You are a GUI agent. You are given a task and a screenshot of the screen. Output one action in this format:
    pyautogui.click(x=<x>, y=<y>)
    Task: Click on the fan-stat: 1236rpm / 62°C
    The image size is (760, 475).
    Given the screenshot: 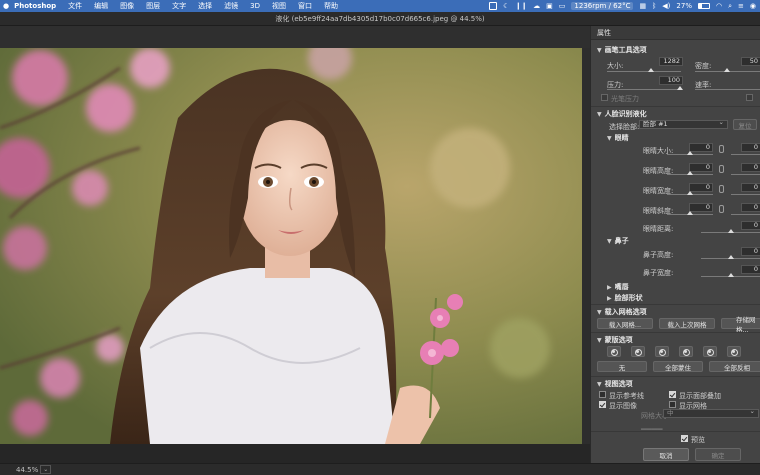 What is the action you would take?
    pyautogui.click(x=602, y=6)
    